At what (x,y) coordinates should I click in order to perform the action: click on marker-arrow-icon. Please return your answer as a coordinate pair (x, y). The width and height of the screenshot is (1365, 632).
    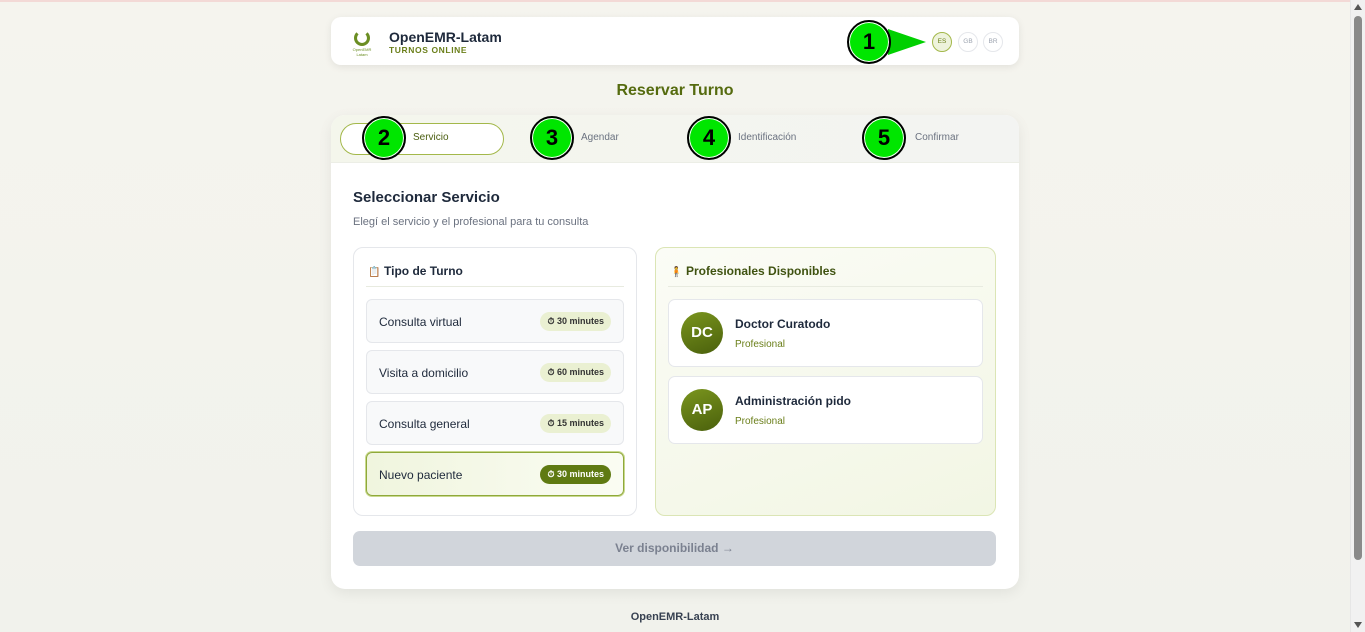
    Looking at the image, I should click on (907, 42).